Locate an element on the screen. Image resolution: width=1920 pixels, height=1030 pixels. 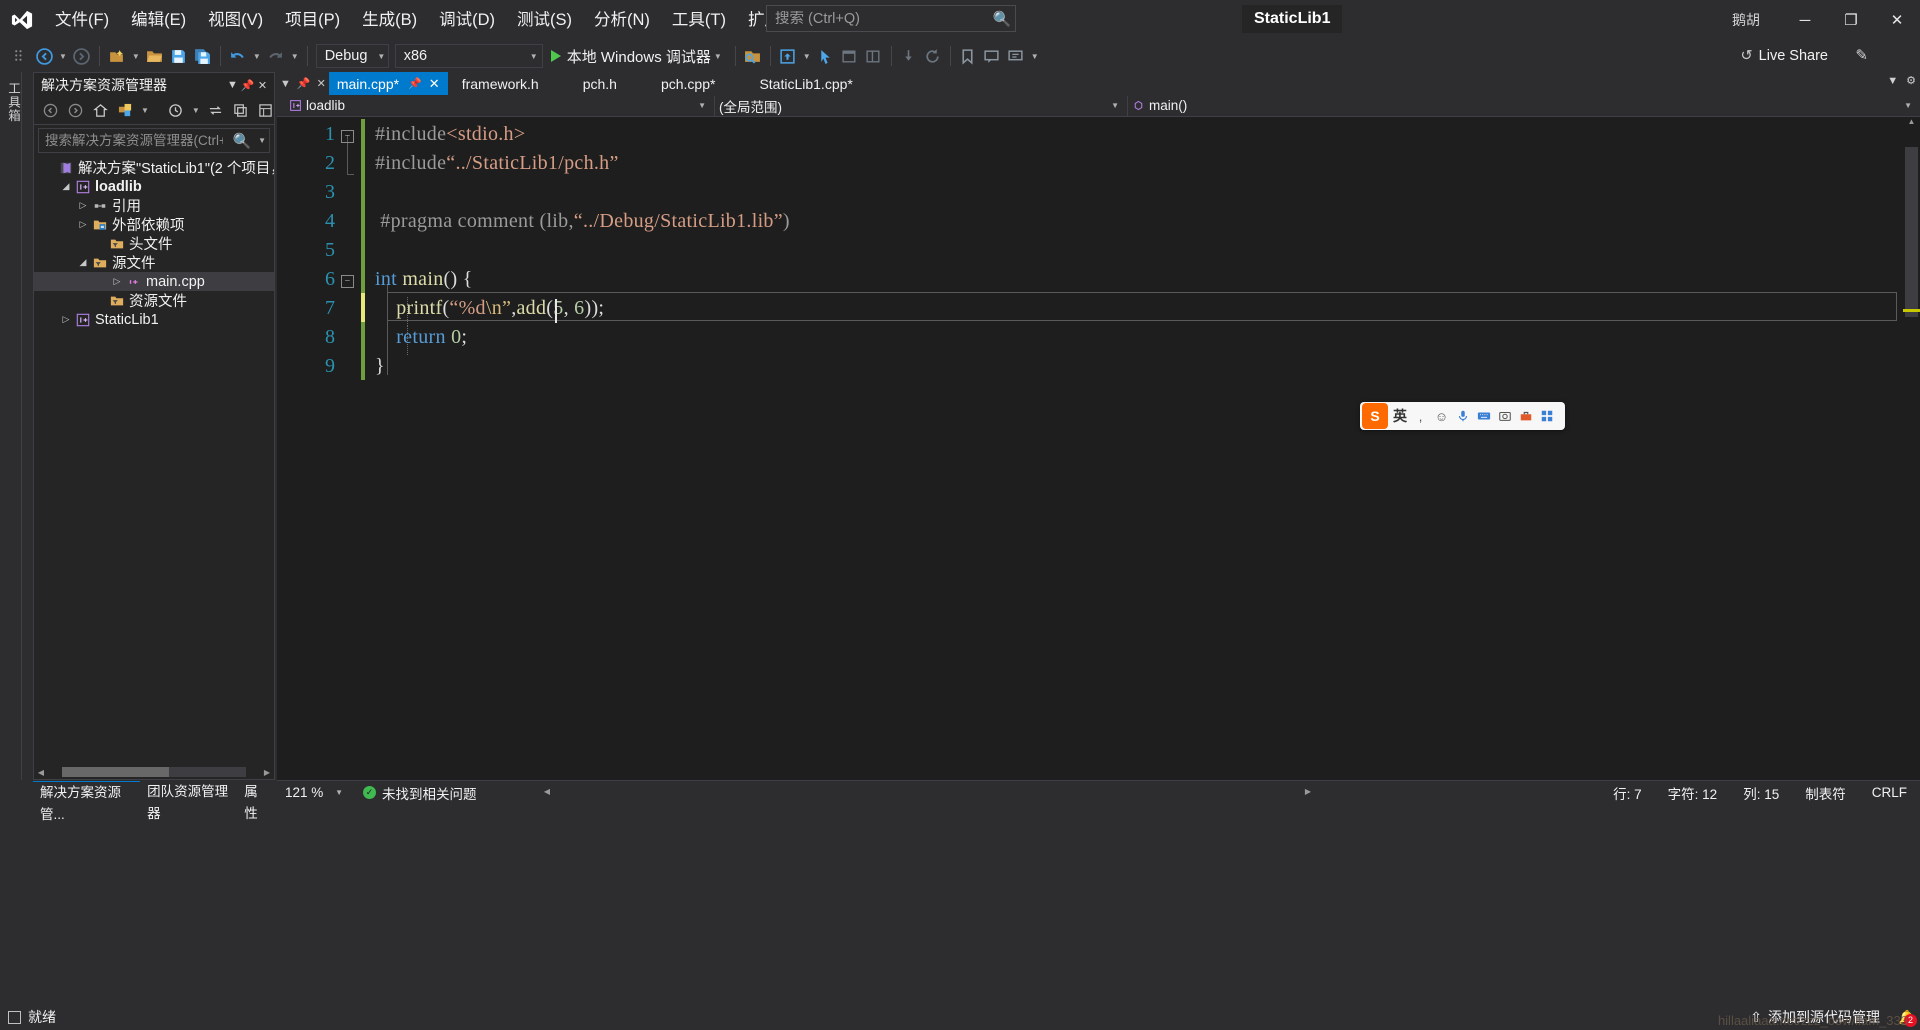
settings-gear-icon: ⚙ is located at coordinates (1911, 80).